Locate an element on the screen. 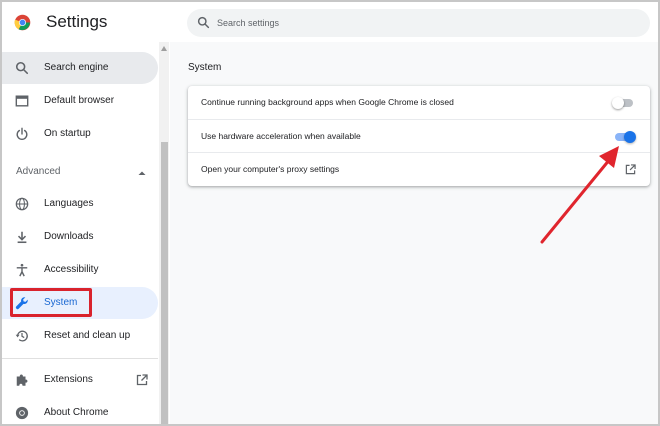 This screenshot has width=660, height=426. sidebar-item-label: Default browser is located at coordinates (79, 100).